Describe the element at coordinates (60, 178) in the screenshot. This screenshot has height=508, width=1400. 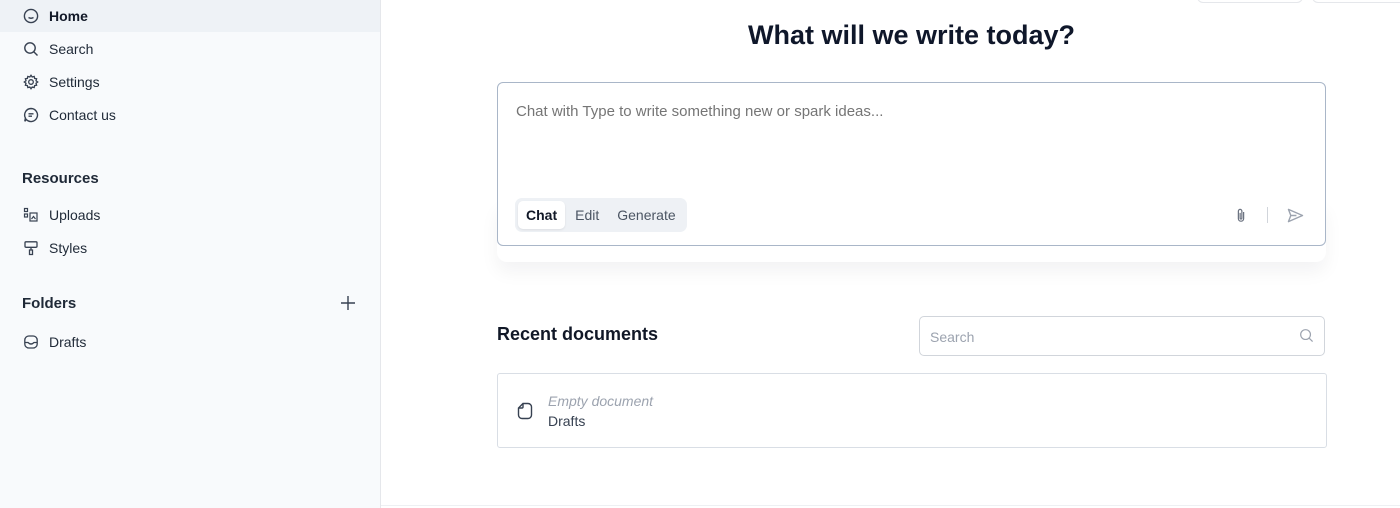
I see `resources-heading: Resources` at that location.